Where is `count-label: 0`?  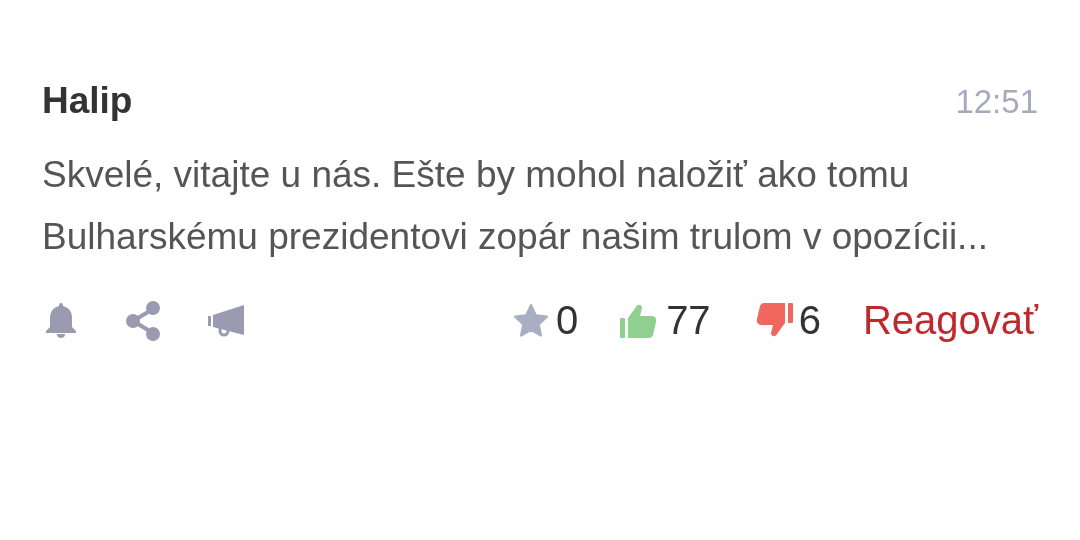
count-label: 0 is located at coordinates (567, 320).